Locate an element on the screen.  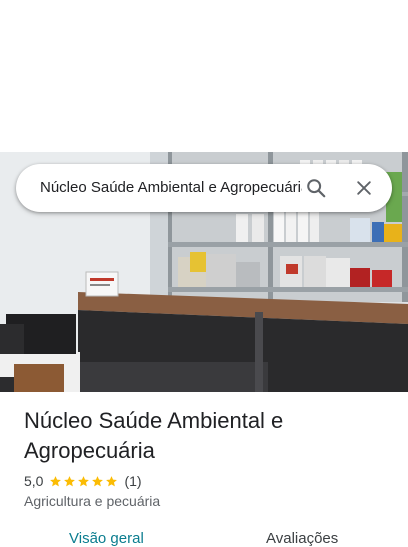
place-category: Agricultura e pecuária is located at coordinates (92, 501).